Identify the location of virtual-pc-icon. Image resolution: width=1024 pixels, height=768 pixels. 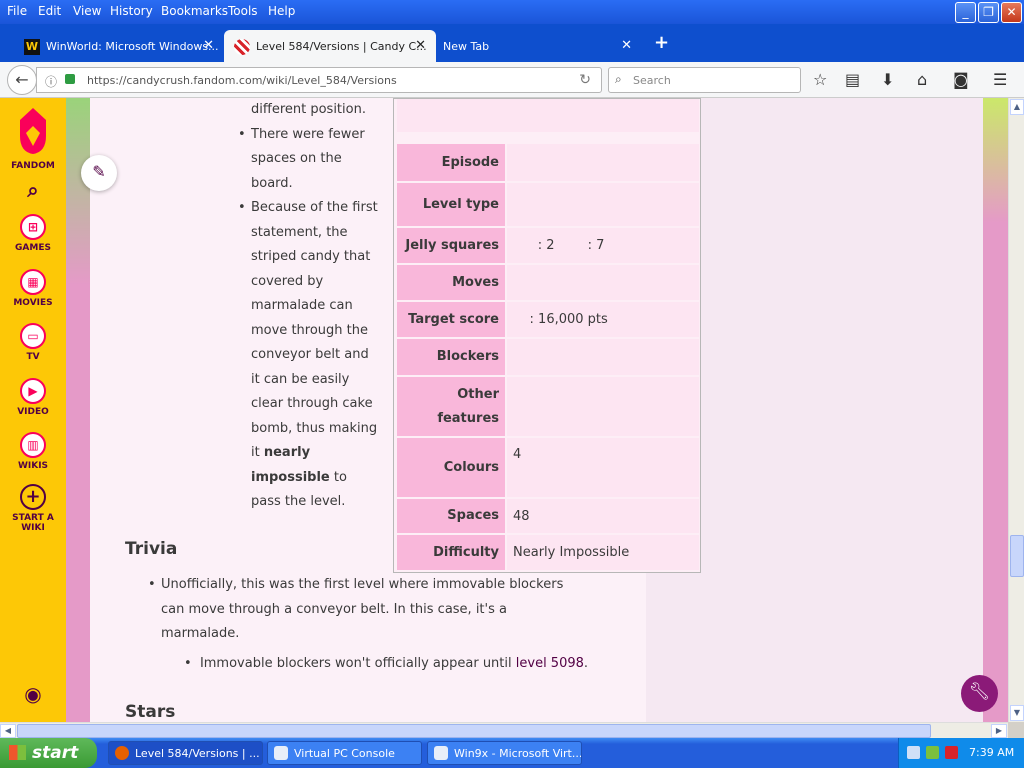
(281, 753).